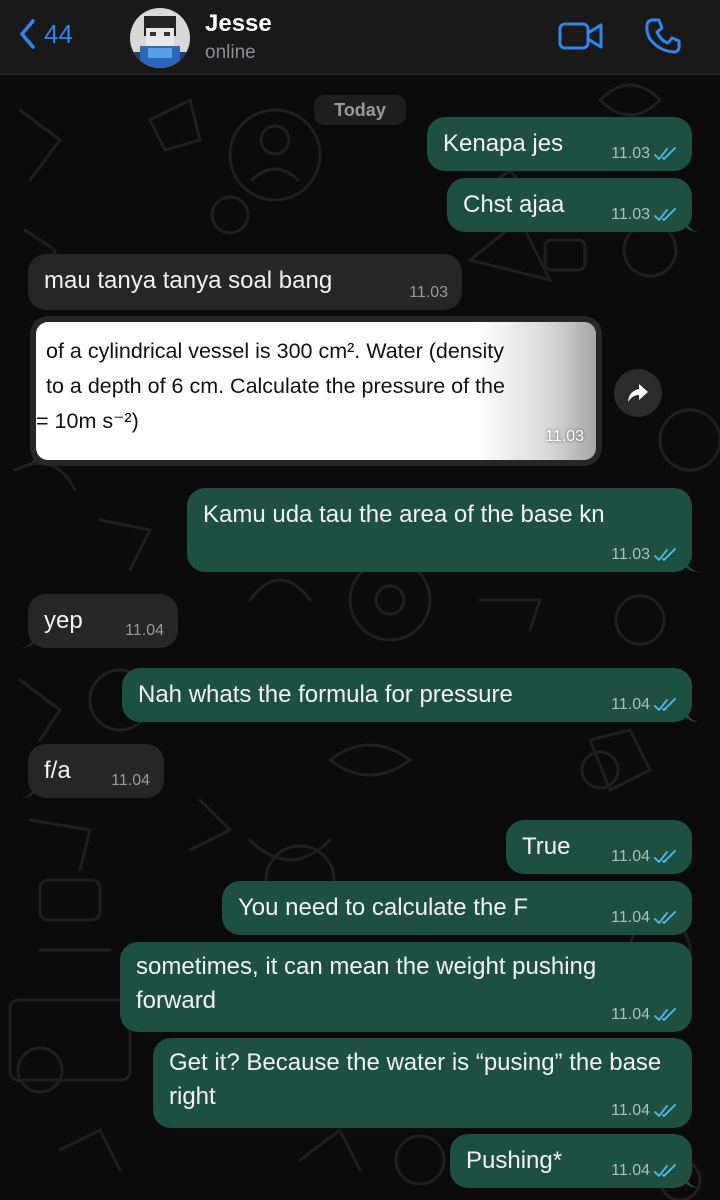  What do you see at coordinates (230, 52) in the screenshot?
I see `contact-status: online` at bounding box center [230, 52].